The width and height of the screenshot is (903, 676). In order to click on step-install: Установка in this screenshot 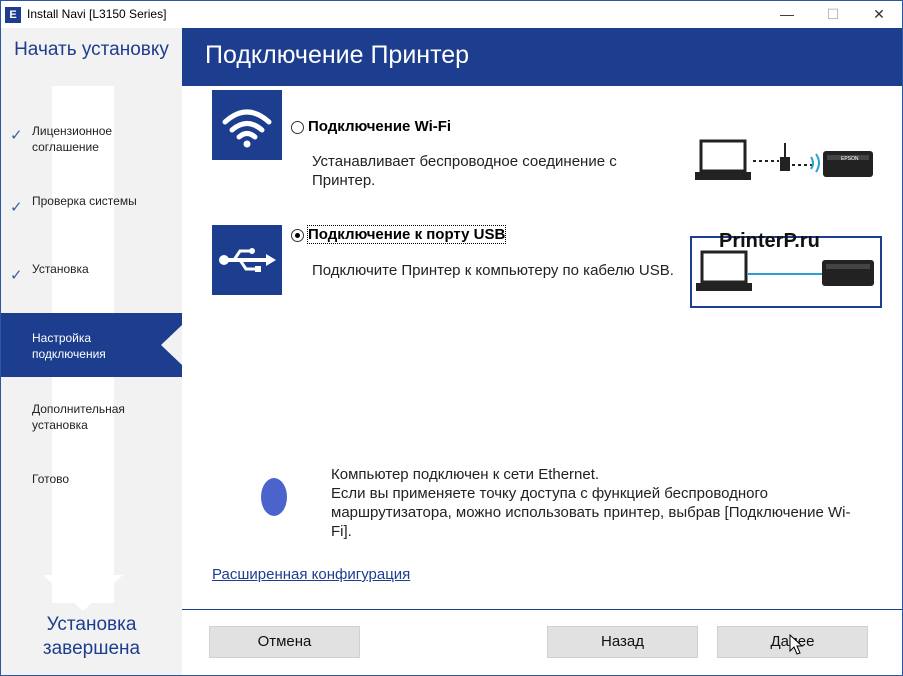, I will do `click(60, 269)`.